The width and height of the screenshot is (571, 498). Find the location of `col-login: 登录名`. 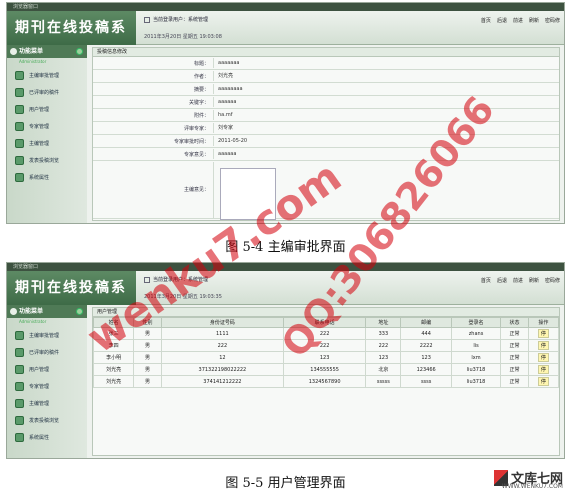

col-login: 登录名 is located at coordinates (476, 322).